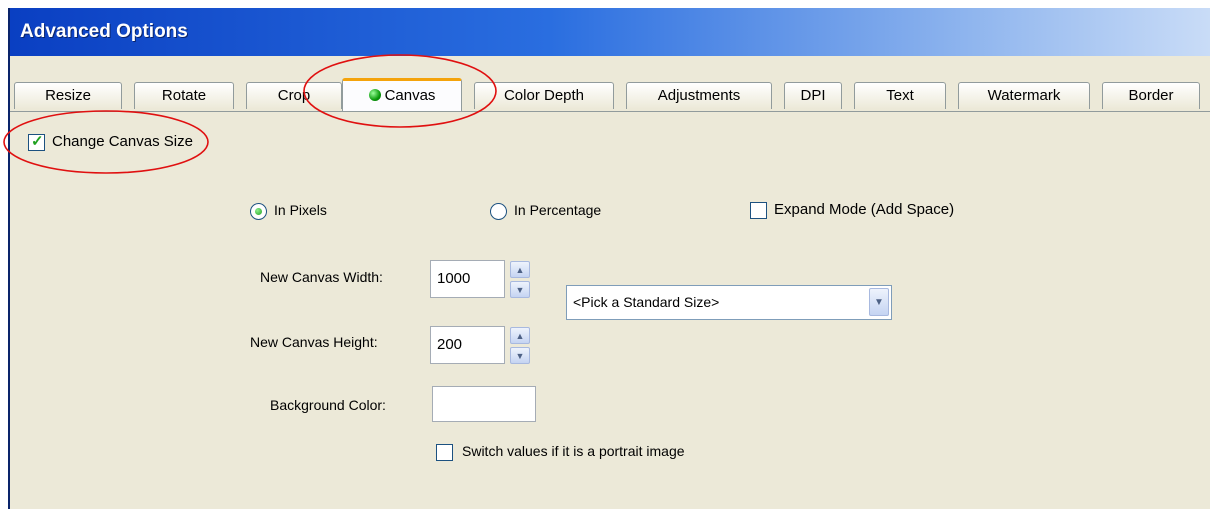 The width and height of the screenshot is (1210, 509). I want to click on canvas-width-input: 1000, so click(467, 279).